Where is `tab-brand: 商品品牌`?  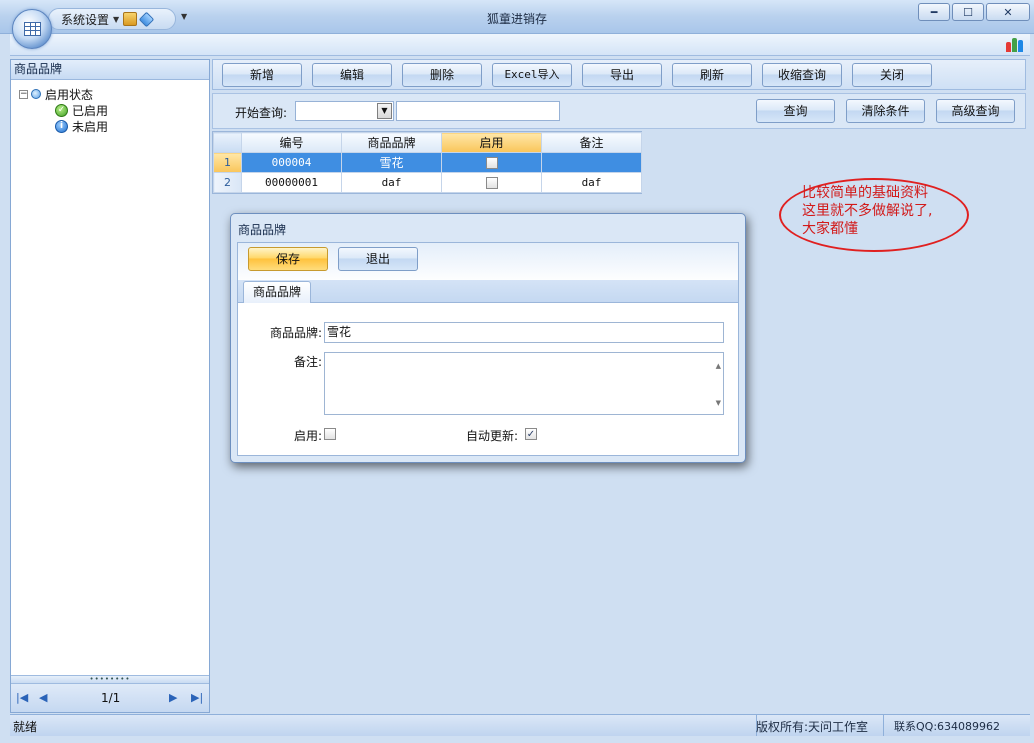
tab-brand: 商品品牌 is located at coordinates (277, 292).